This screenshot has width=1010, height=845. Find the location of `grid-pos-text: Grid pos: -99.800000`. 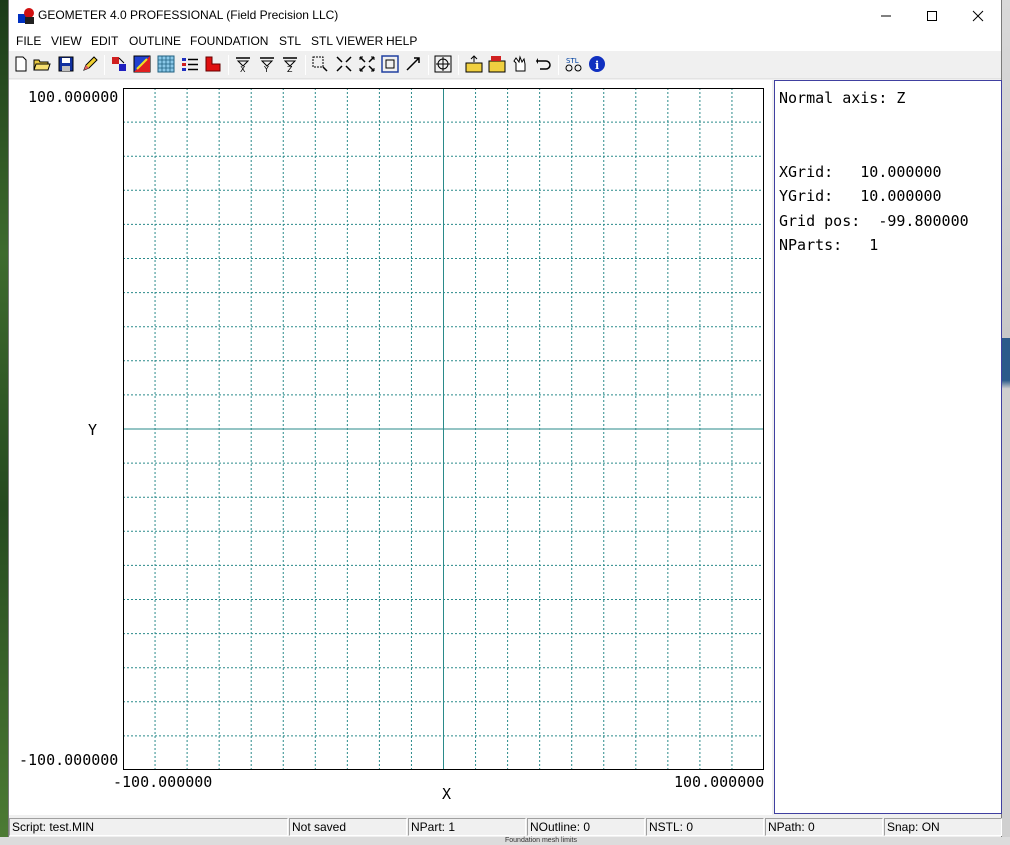

grid-pos-text: Grid pos: -99.800000 is located at coordinates (874, 221).